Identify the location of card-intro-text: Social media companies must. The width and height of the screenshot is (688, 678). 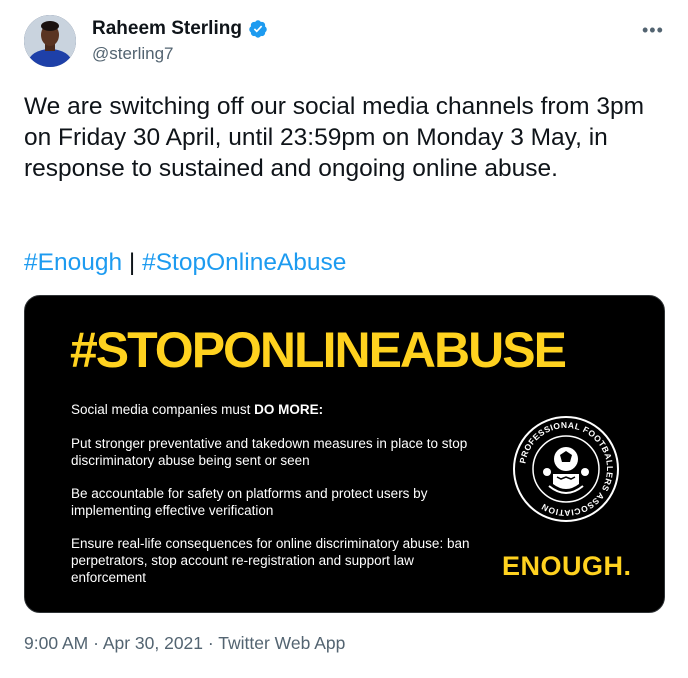
(163, 409).